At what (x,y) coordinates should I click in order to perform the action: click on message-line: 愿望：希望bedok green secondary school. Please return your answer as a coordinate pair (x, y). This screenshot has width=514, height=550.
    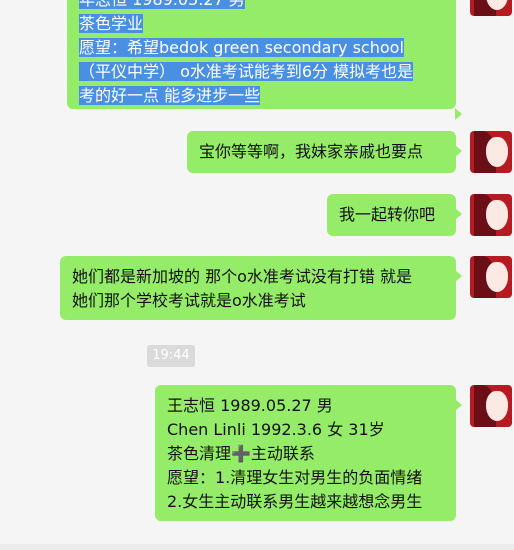
    Looking at the image, I should click on (241, 47).